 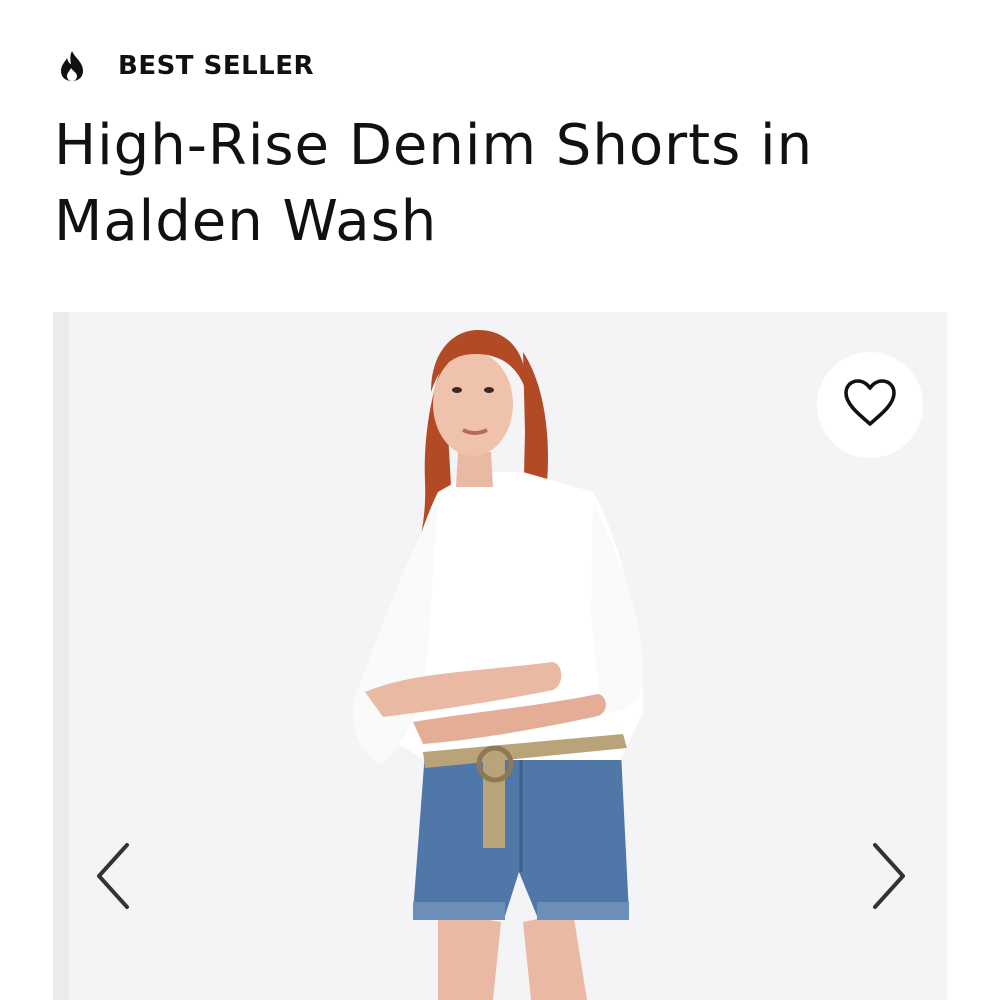 I want to click on previous-image-button, so click(x=113, y=878).